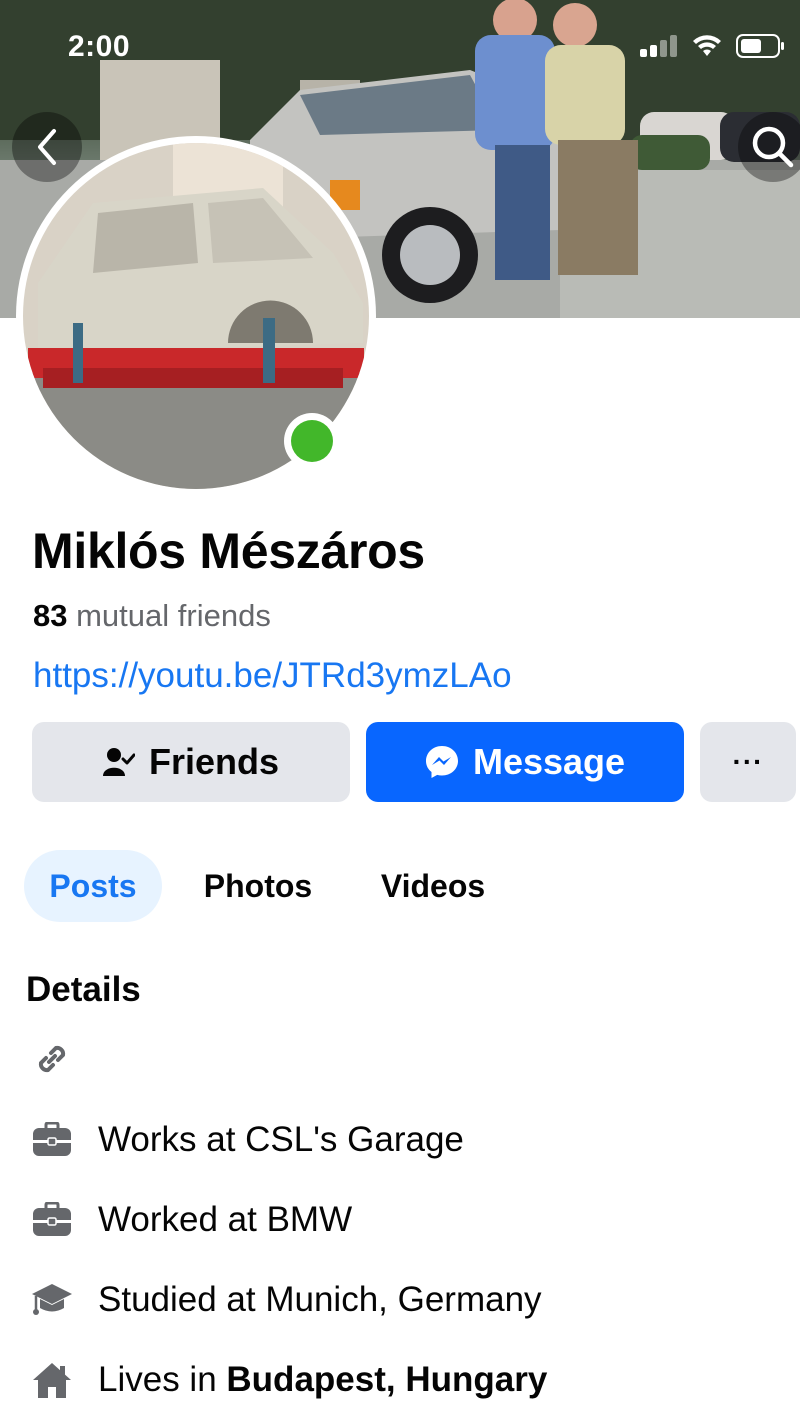  I want to click on details-heading: Details, so click(83, 989).